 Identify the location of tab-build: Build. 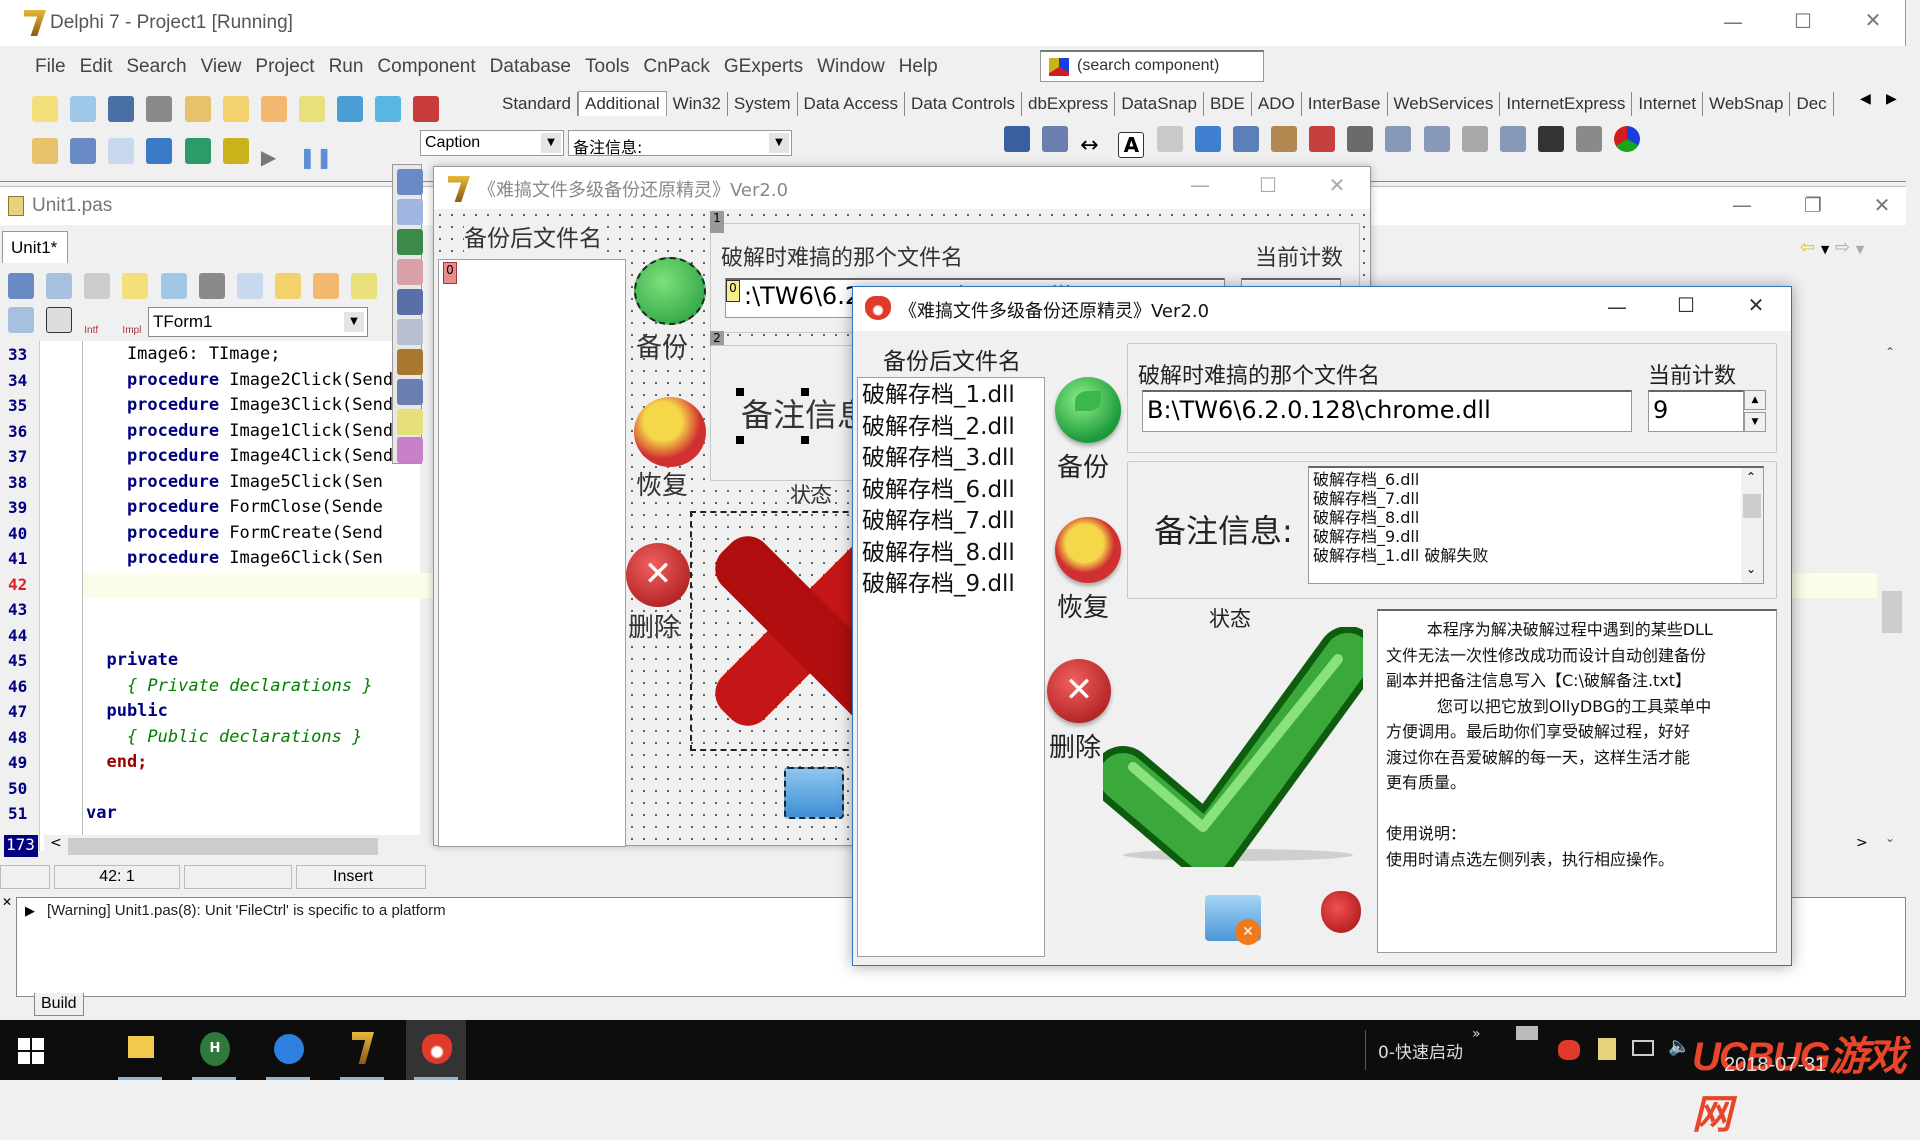
(59, 1004).